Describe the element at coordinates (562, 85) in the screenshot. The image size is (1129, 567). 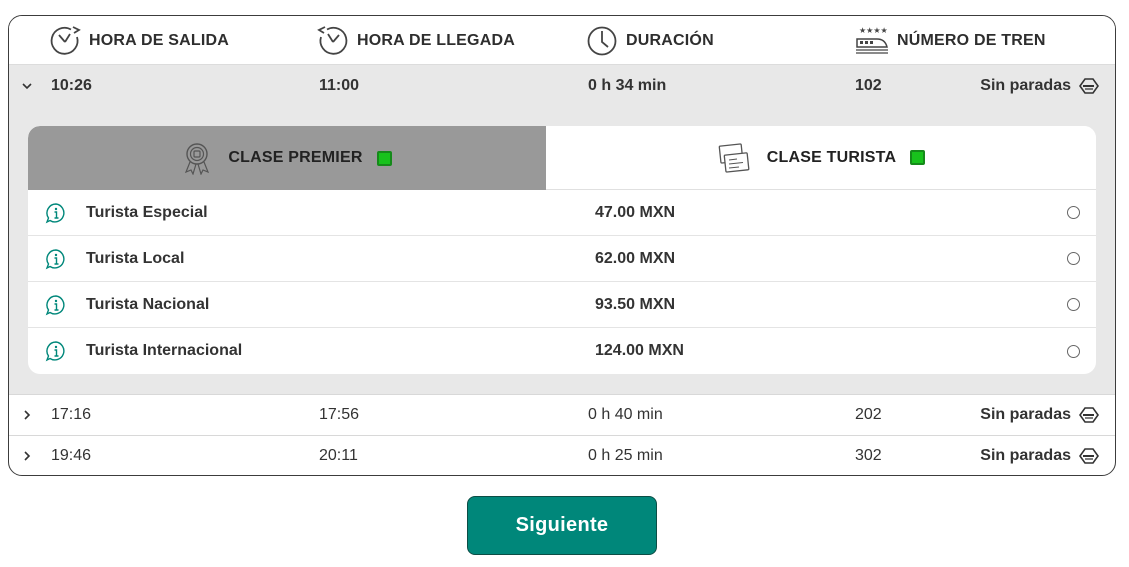
I see `trip-row: 10:26 11:00 0 h 34 min 102 Sin paradas` at that location.